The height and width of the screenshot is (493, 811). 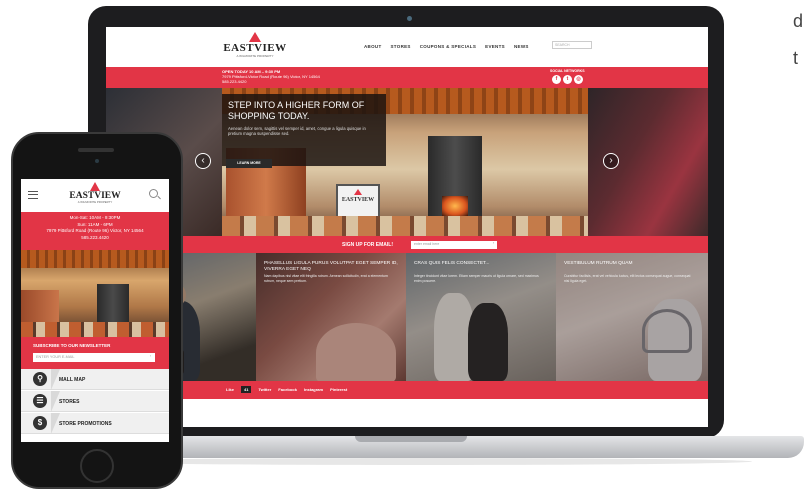 I want to click on footer-instagram: Instagram, so click(x=313, y=389).